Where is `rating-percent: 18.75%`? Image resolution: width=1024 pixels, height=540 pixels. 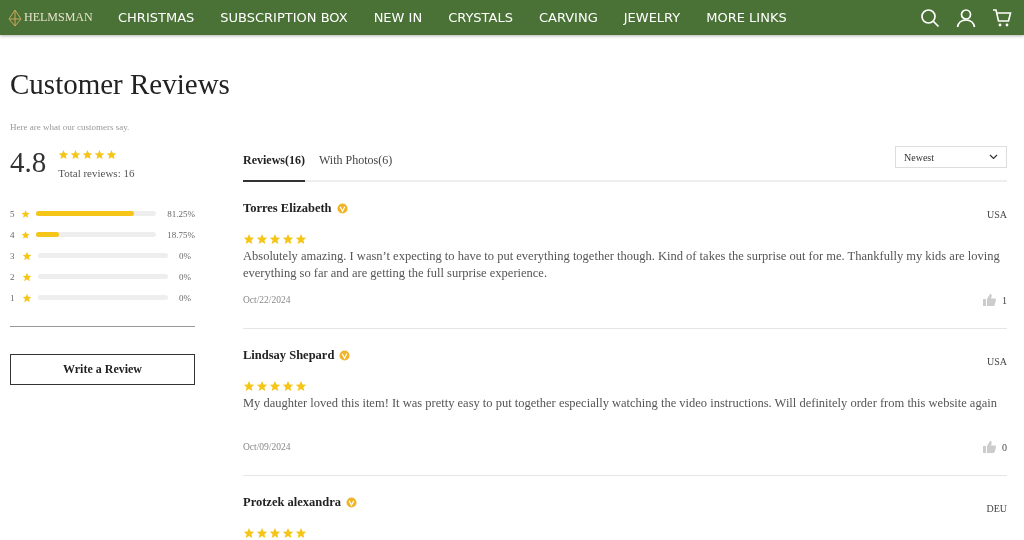 rating-percent: 18.75% is located at coordinates (181, 234).